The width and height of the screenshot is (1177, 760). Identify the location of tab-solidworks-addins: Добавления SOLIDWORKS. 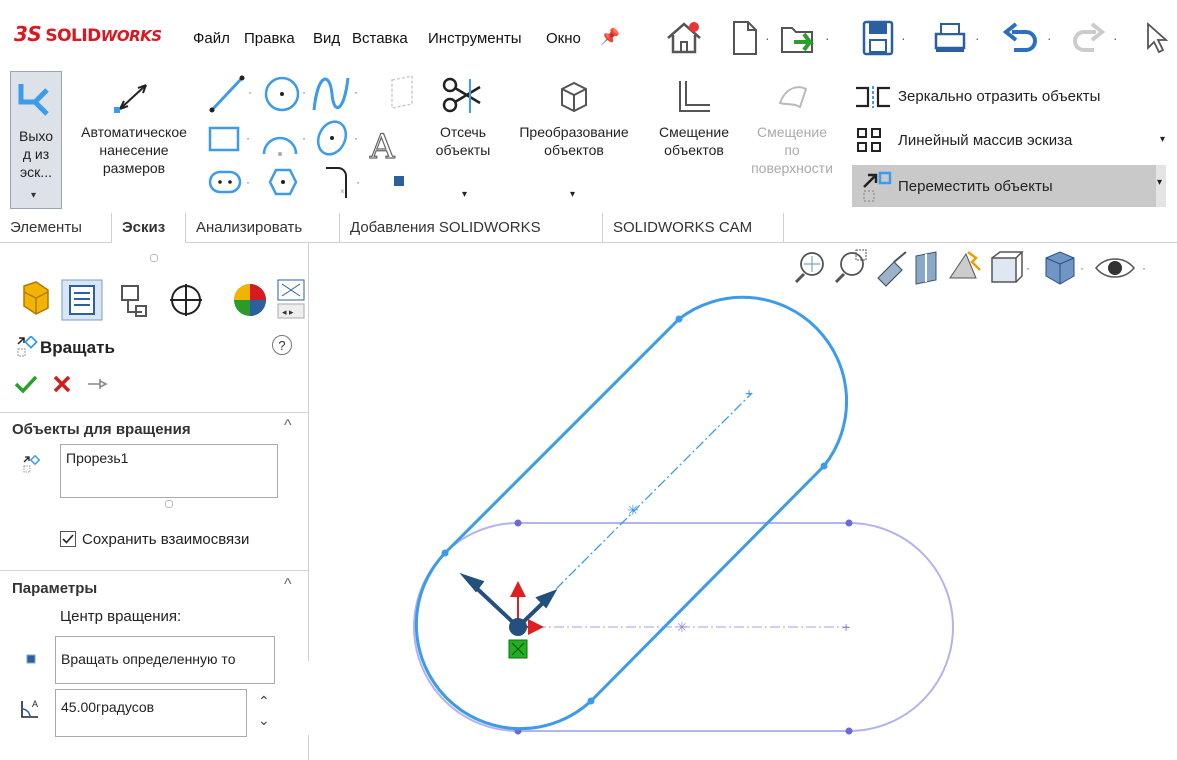
(471, 228).